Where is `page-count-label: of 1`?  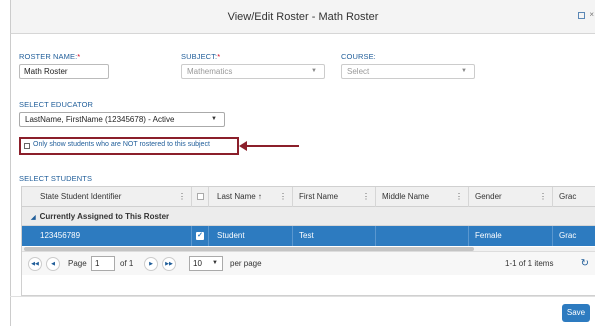
page-count-label: of 1 is located at coordinates (127, 263).